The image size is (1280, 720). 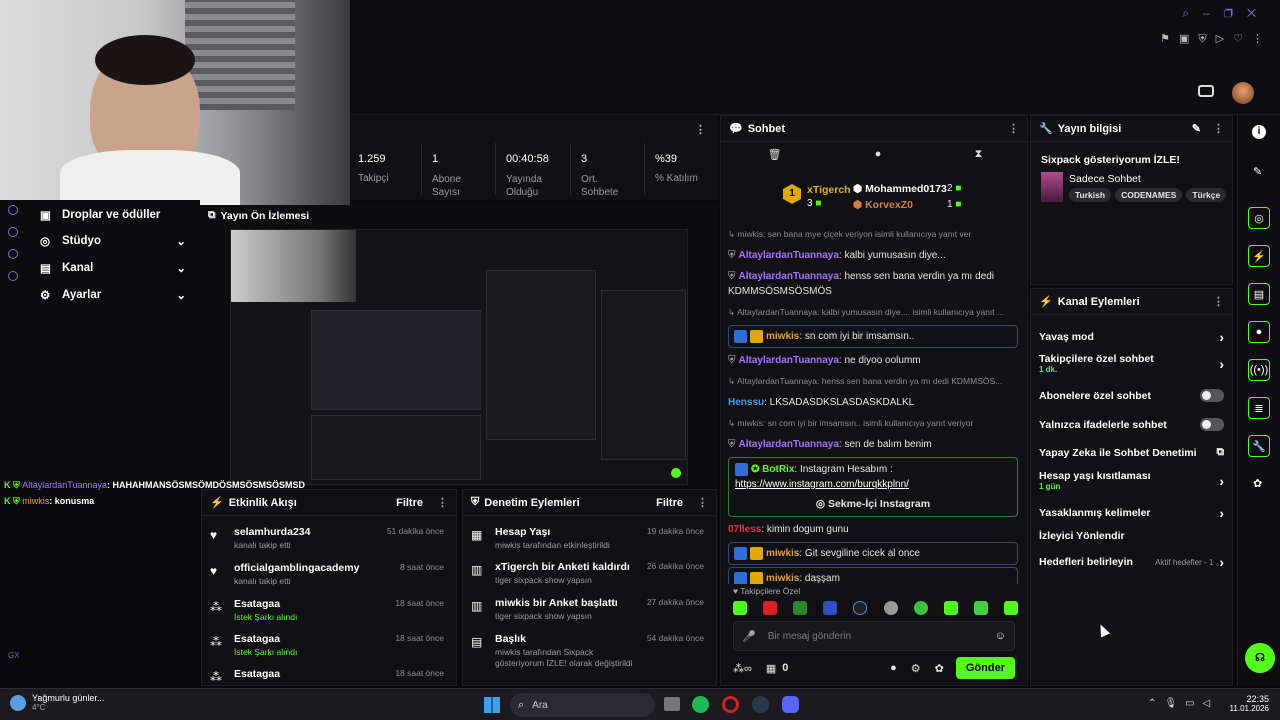 I want to click on filter-button: Filtre, so click(x=409, y=503).